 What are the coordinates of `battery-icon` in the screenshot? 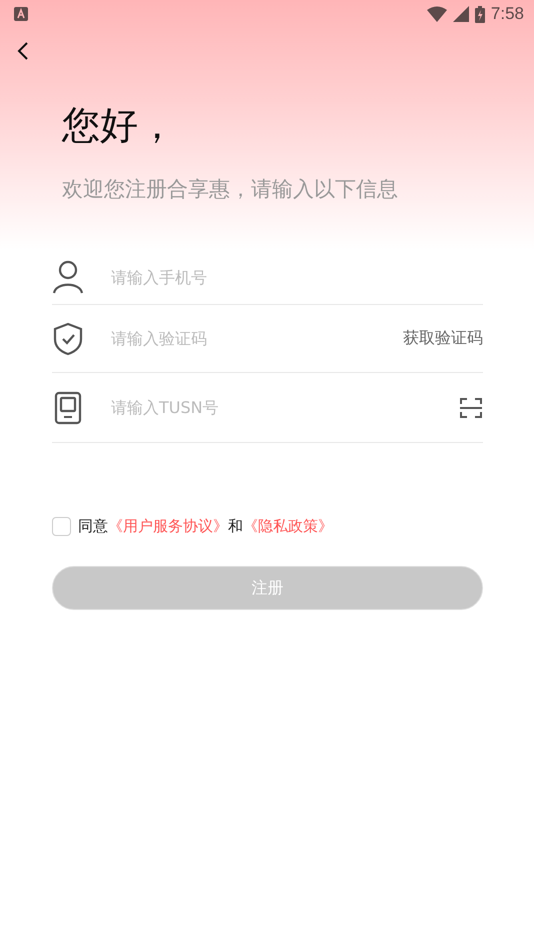 It's located at (479, 14).